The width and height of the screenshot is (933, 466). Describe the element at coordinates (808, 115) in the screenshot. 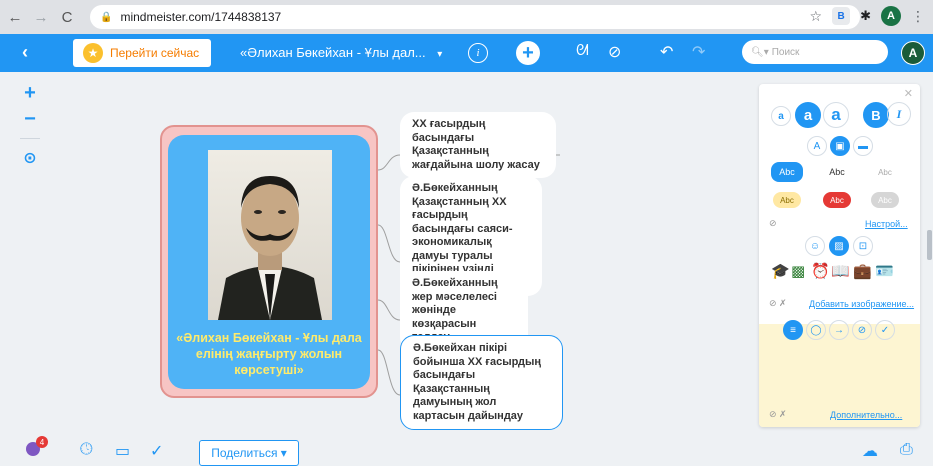

I see `font-size-medium-button: a` at that location.